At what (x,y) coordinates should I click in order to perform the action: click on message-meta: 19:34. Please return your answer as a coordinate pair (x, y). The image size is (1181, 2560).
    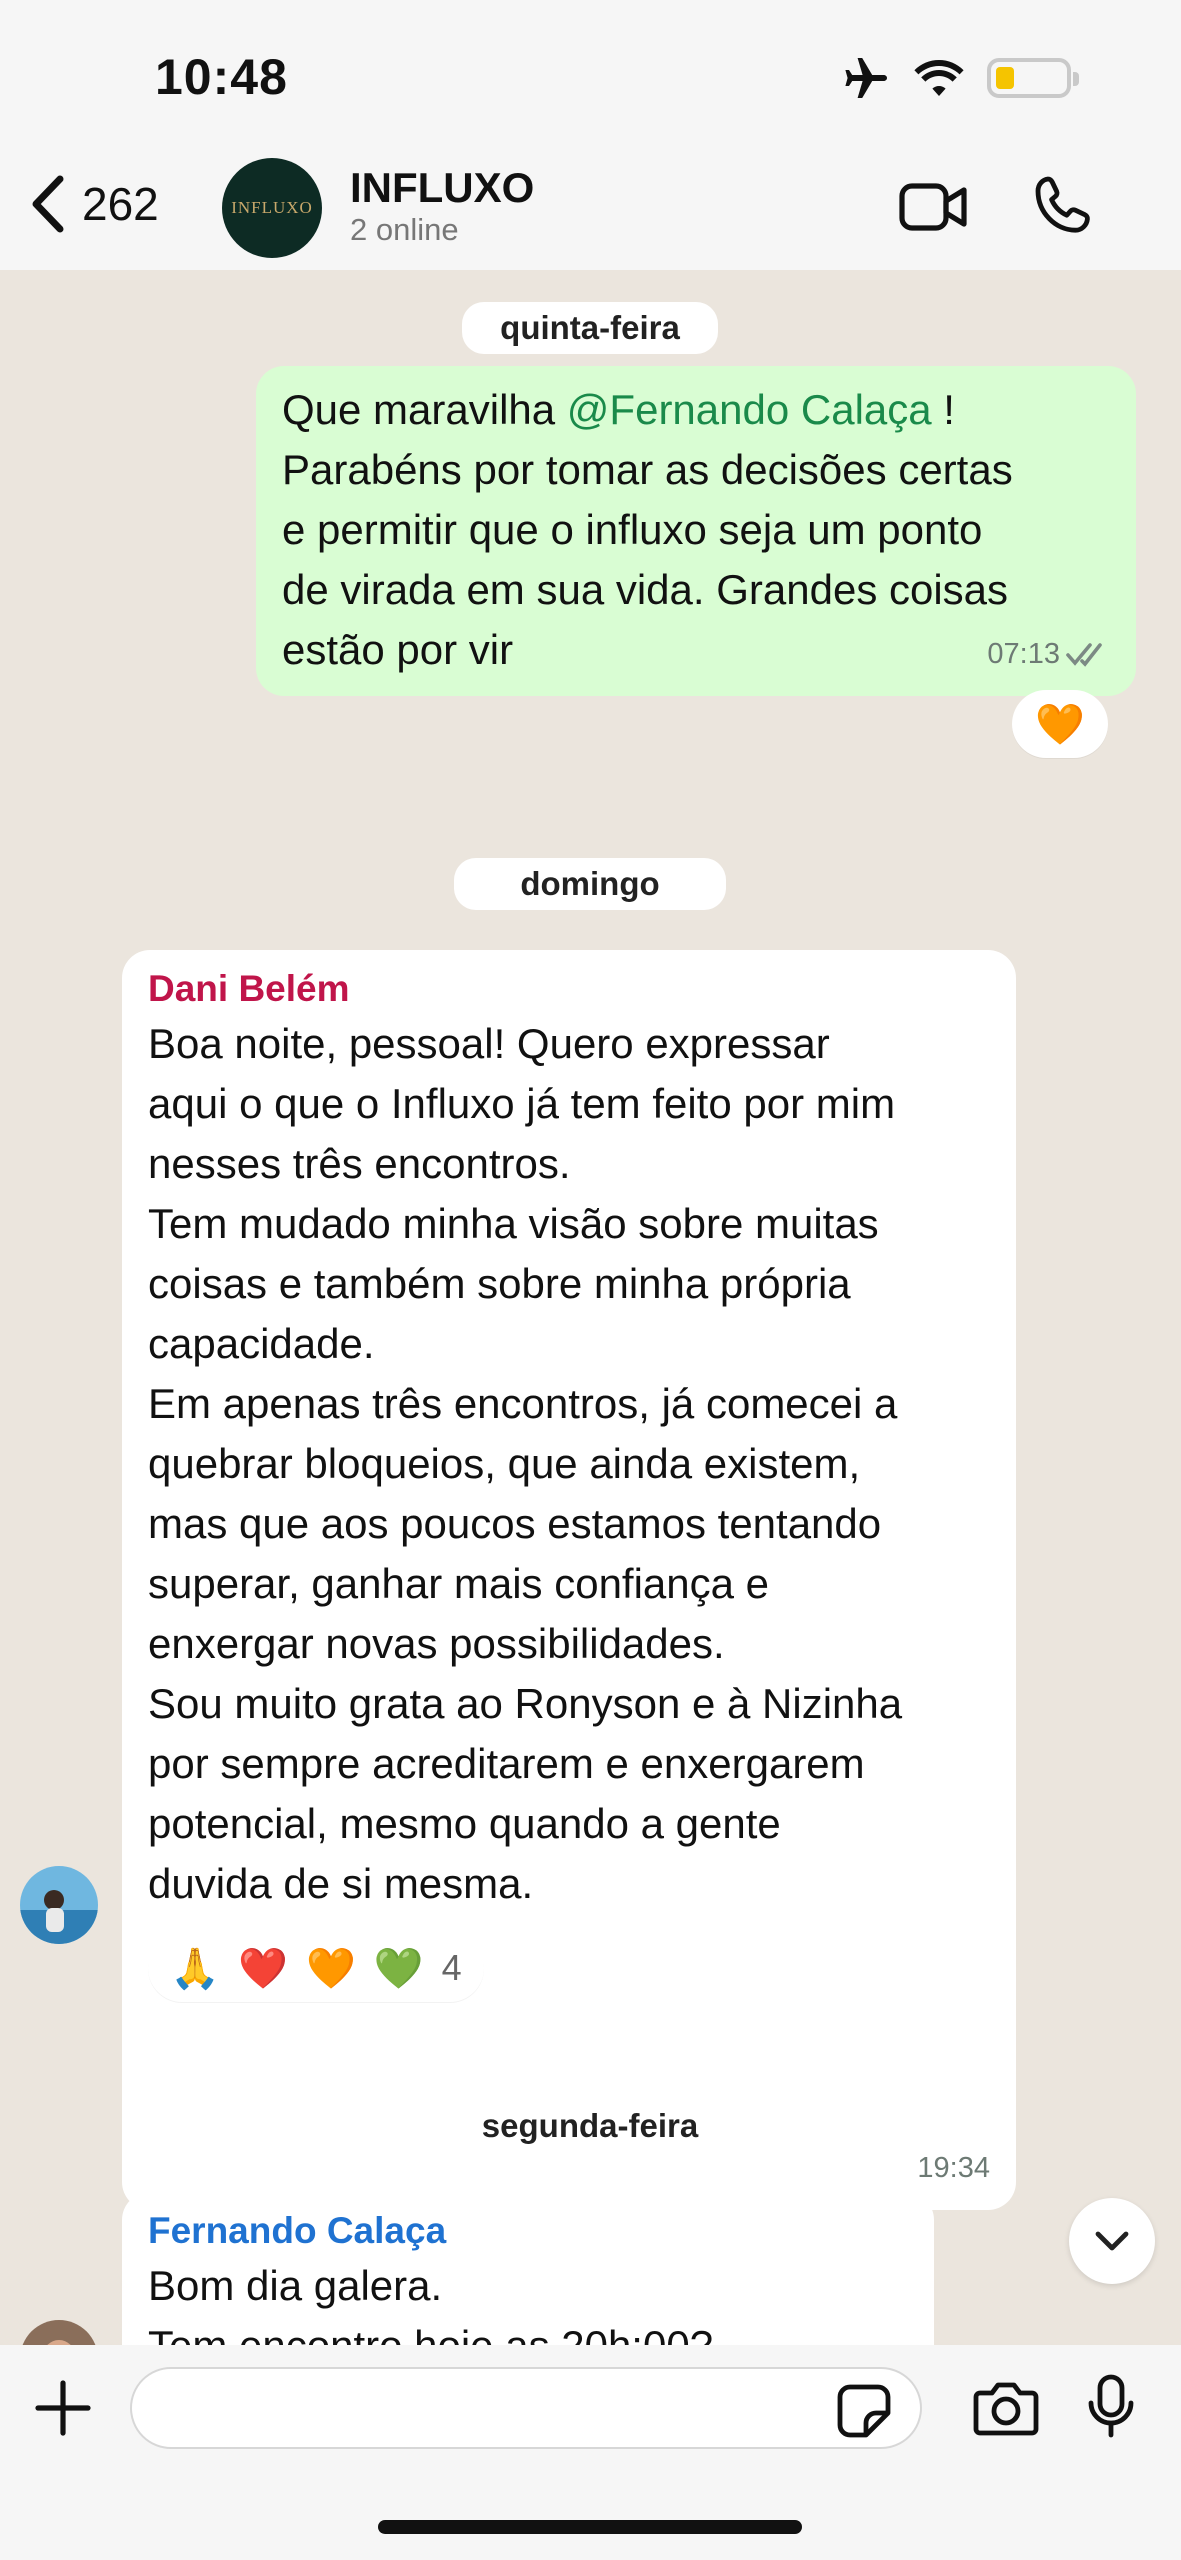
    Looking at the image, I should click on (953, 2168).